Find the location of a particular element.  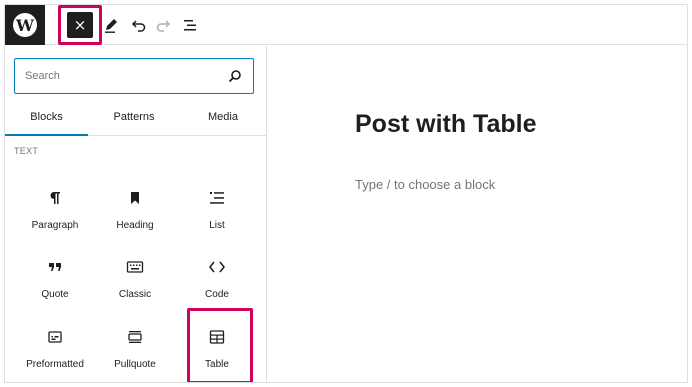

list-view-icon is located at coordinates (190, 25).